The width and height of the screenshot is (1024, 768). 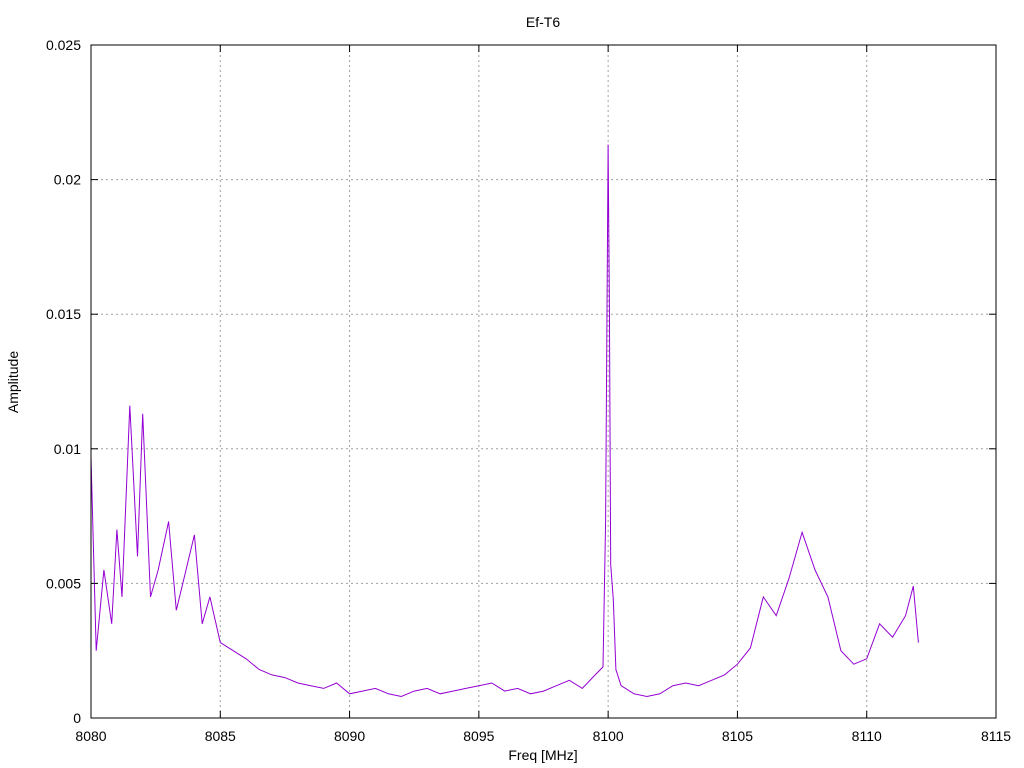 I want to click on y-tick-label: 0.005, so click(x=63, y=583).